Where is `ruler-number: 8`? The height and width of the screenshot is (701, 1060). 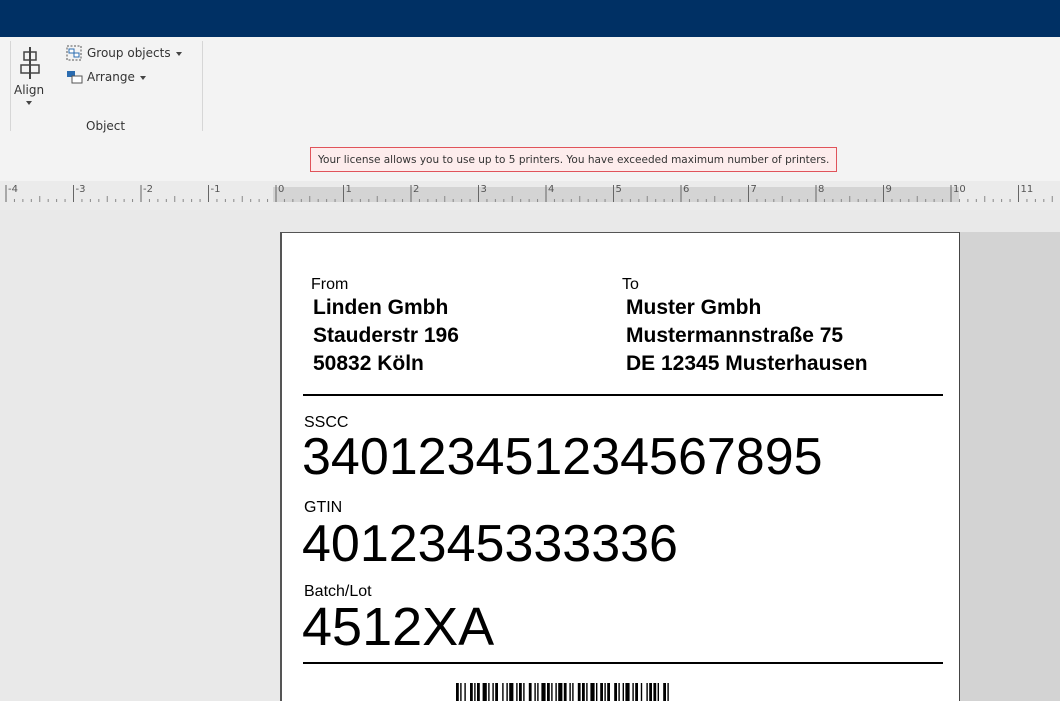 ruler-number: 8 is located at coordinates (821, 189).